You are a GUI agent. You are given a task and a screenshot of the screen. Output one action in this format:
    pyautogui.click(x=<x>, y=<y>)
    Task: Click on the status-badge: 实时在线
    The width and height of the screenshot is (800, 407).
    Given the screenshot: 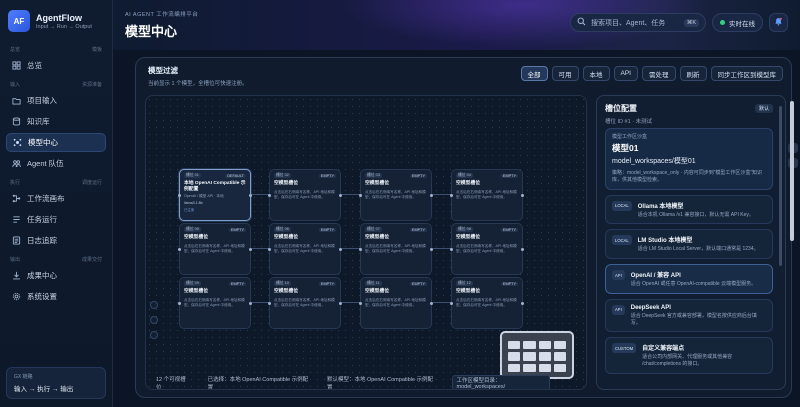 What is the action you would take?
    pyautogui.click(x=737, y=22)
    